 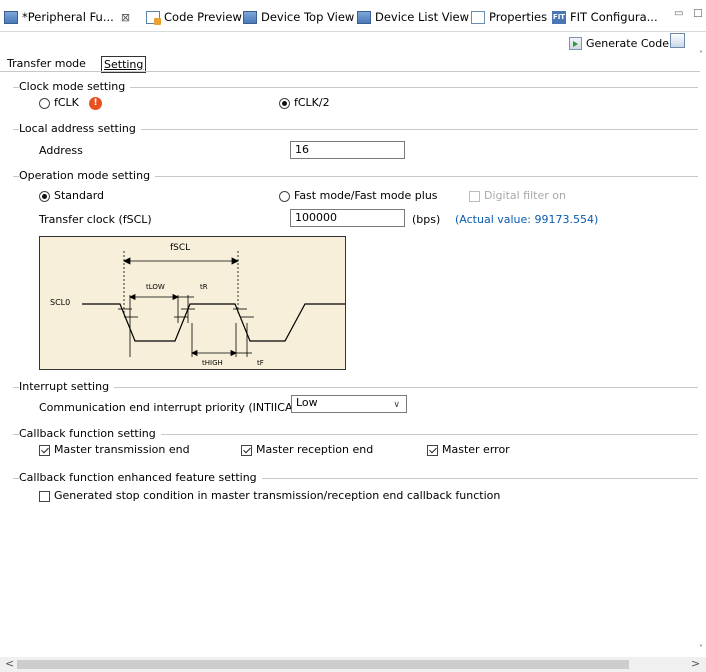 What do you see at coordinates (628, 43) in the screenshot?
I see `generate-code-label: Generate Code` at bounding box center [628, 43].